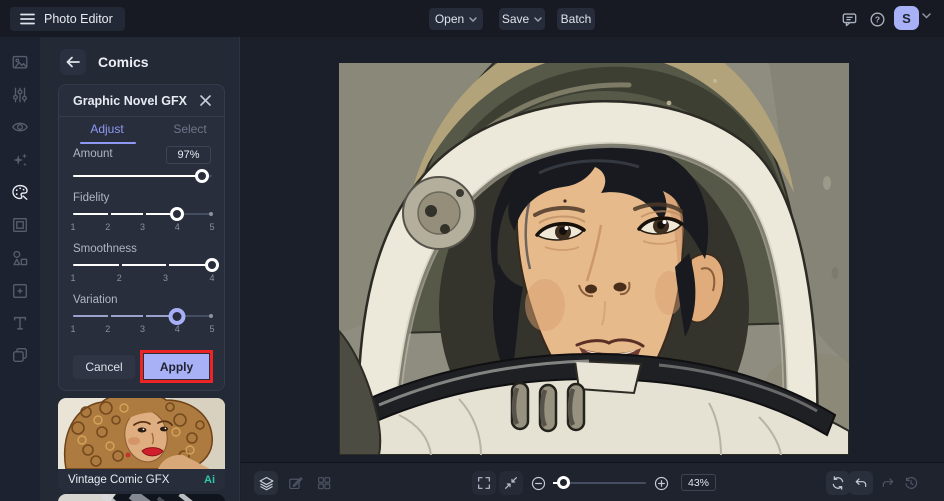 Image resolution: width=944 pixels, height=501 pixels. I want to click on edit-canvas-icon, so click(295, 482).